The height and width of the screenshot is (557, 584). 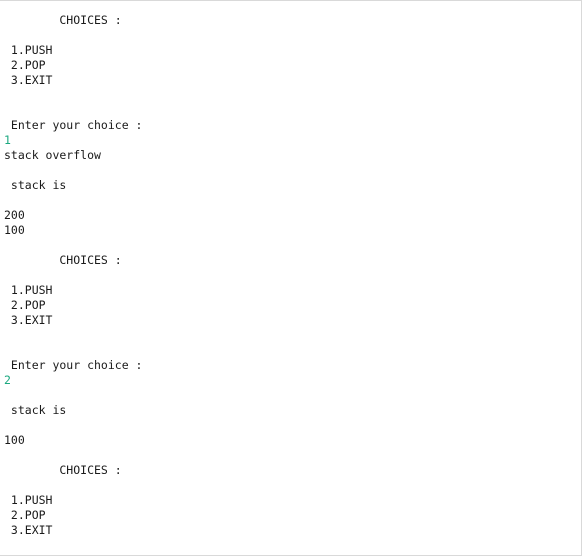 What do you see at coordinates (7, 380) in the screenshot?
I see `user-input-line: 2` at bounding box center [7, 380].